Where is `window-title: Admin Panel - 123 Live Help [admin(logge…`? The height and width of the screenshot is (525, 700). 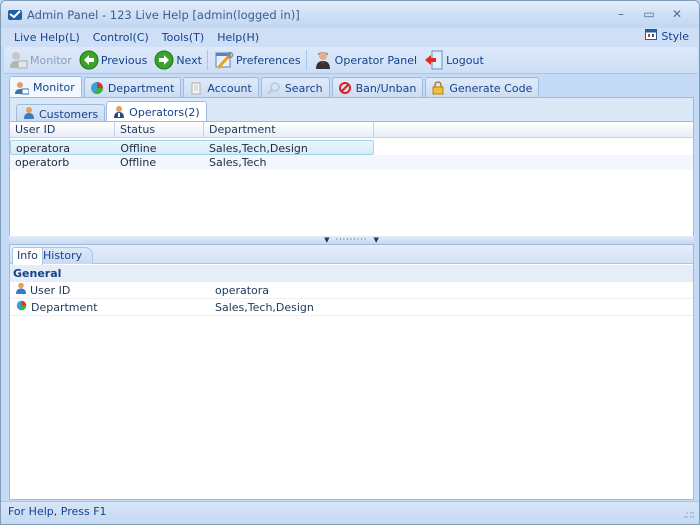 window-title: Admin Panel - 123 Live Help [admin(logge… is located at coordinates (163, 14).